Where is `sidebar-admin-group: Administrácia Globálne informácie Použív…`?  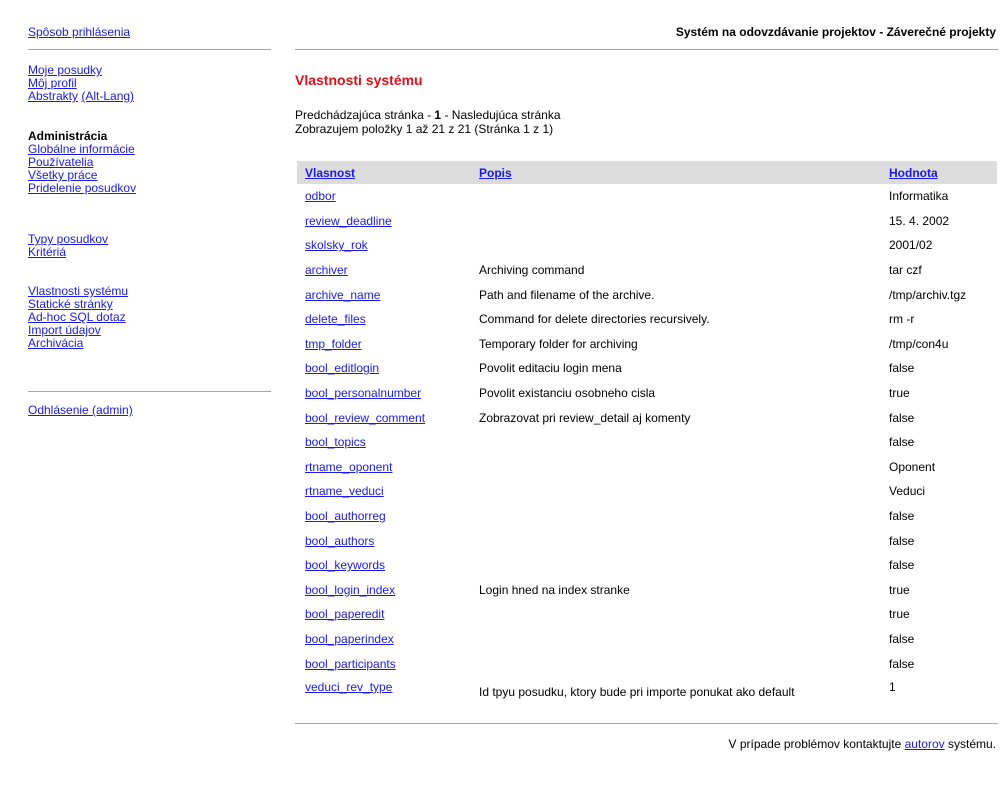
sidebar-admin-group: Administrácia Globálne informácie Použív… is located at coordinates (150, 162).